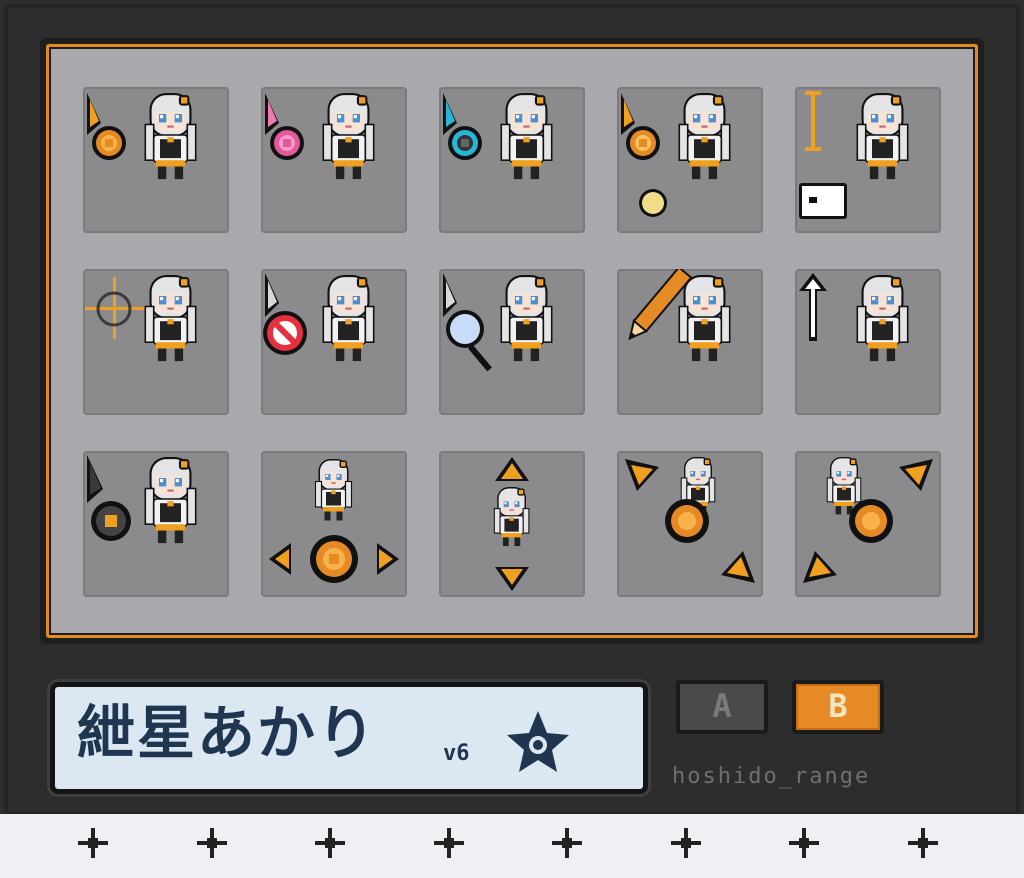 This screenshot has width=1024, height=878. I want to click on character-name-box: 紲星あかり v6, so click(349, 738).